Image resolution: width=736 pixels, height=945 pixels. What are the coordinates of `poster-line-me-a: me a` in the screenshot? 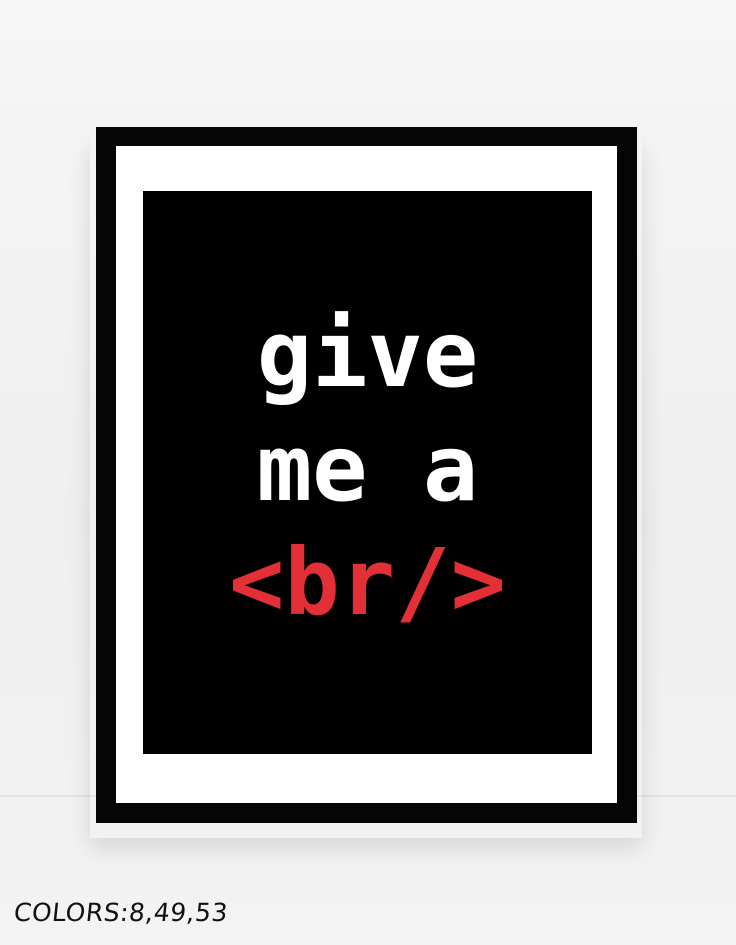 It's located at (367, 468).